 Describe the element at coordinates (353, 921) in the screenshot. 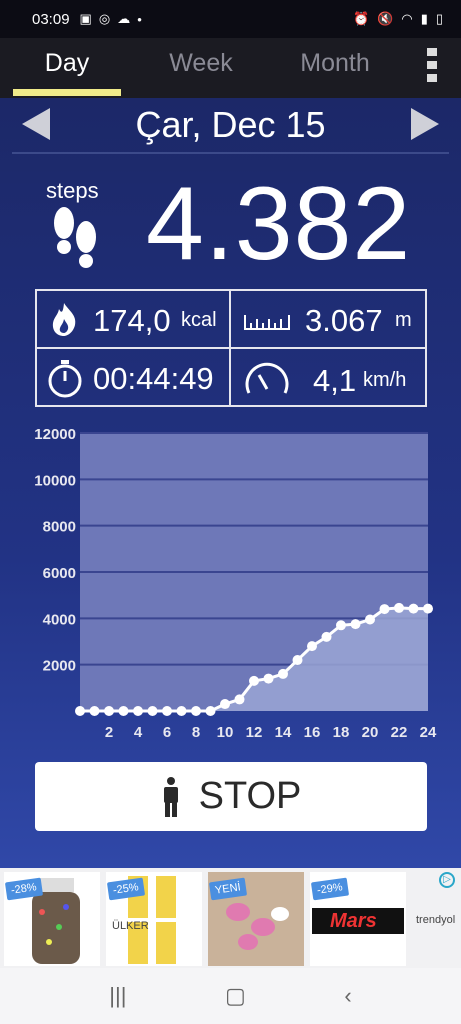

I see `ad-brand-label: Mars` at that location.